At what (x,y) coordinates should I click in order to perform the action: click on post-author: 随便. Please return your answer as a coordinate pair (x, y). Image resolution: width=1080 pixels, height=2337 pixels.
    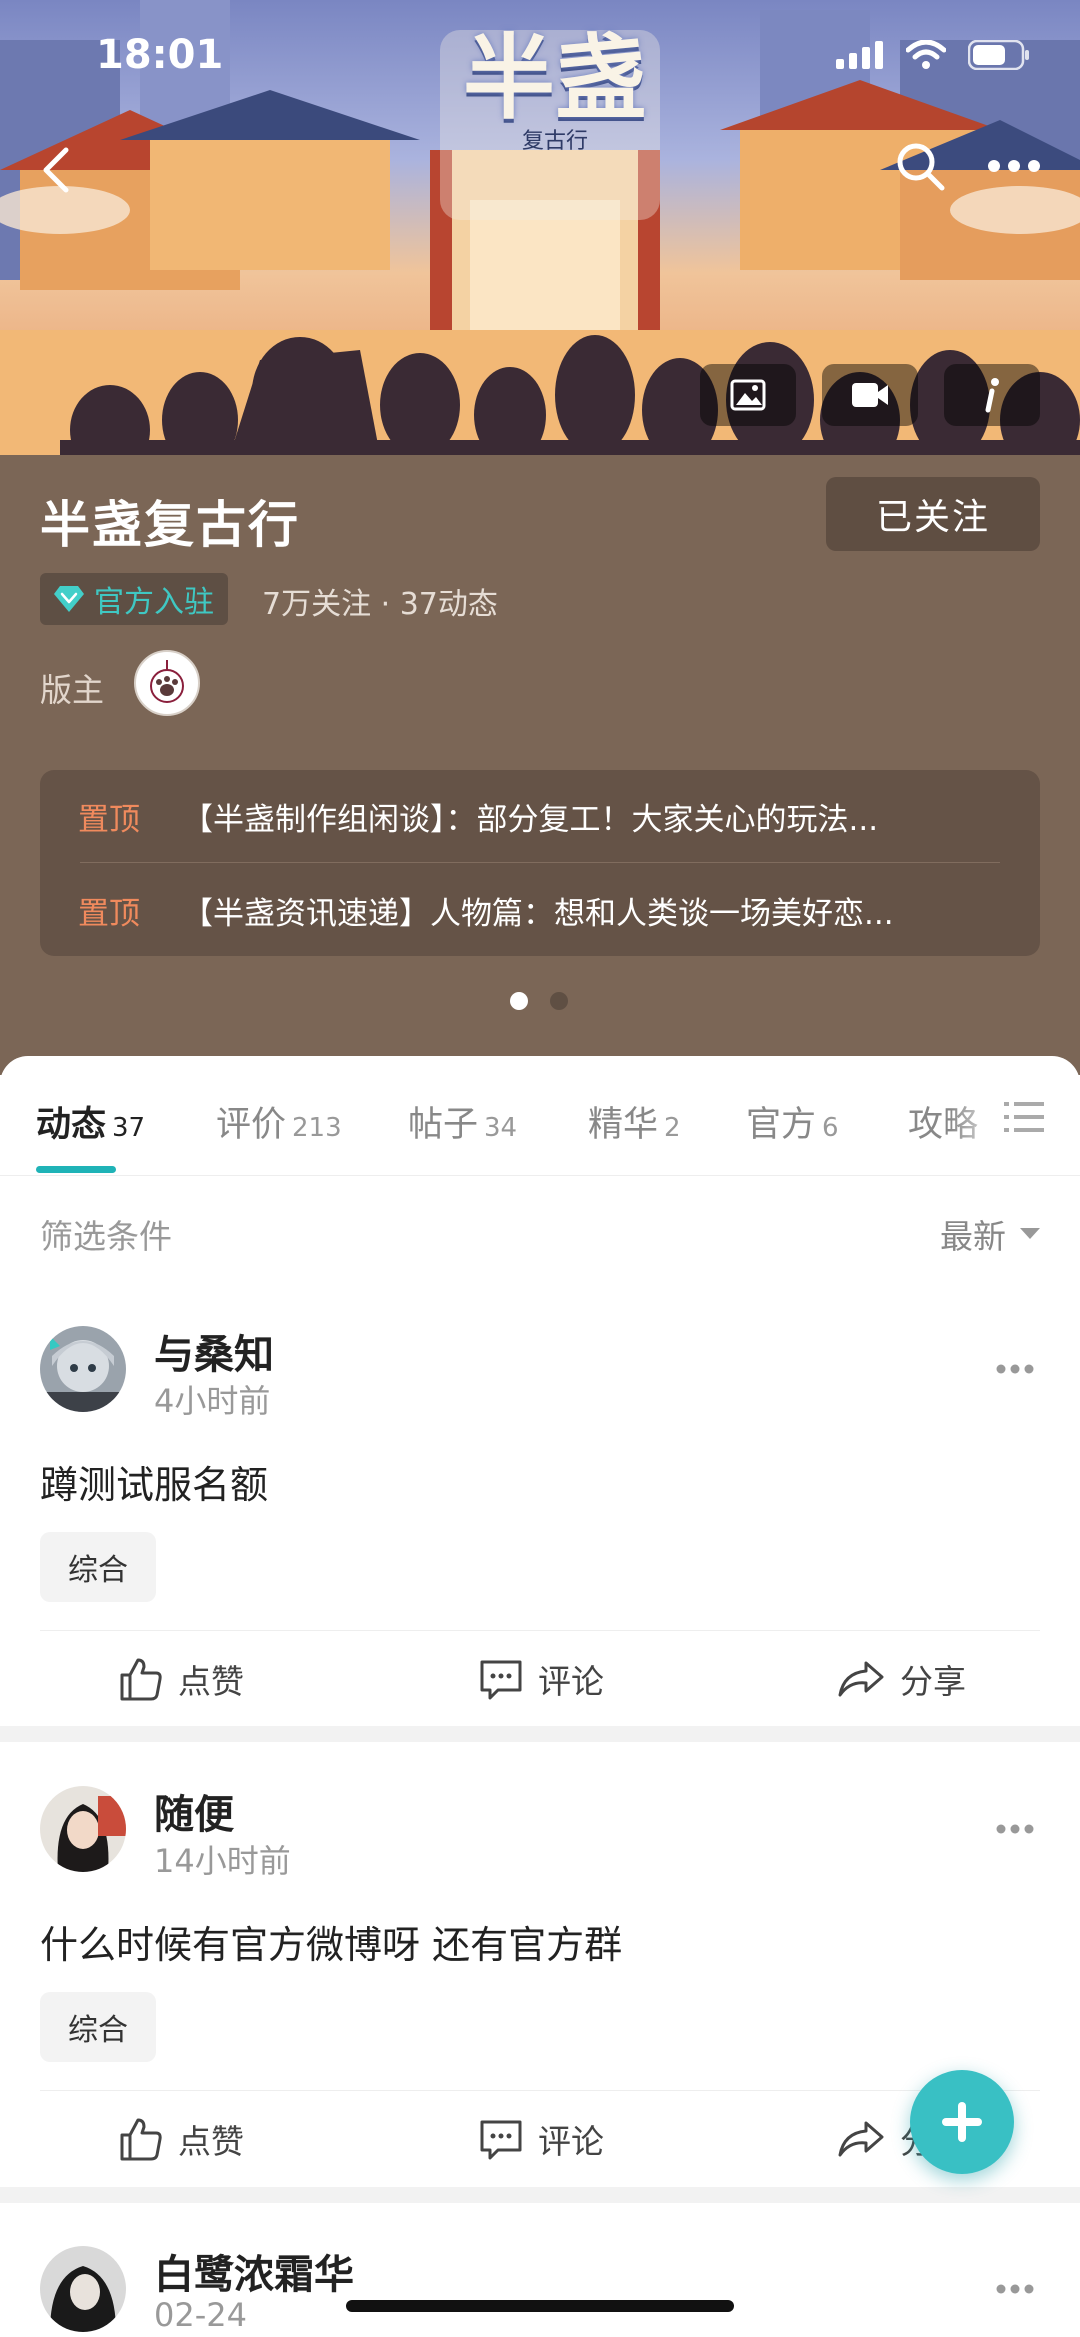
    Looking at the image, I should click on (194, 1811).